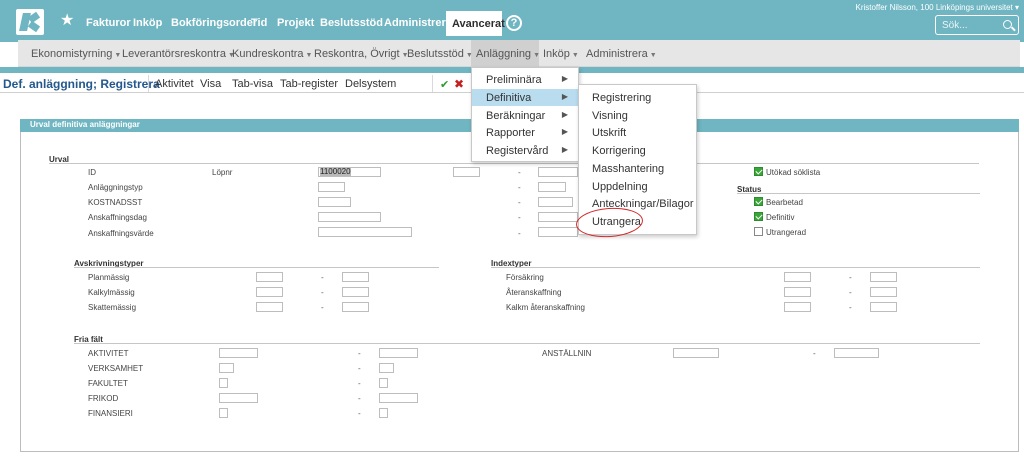  What do you see at coordinates (758, 201) in the screenshot?
I see `status-bearbetad-checkbox` at bounding box center [758, 201].